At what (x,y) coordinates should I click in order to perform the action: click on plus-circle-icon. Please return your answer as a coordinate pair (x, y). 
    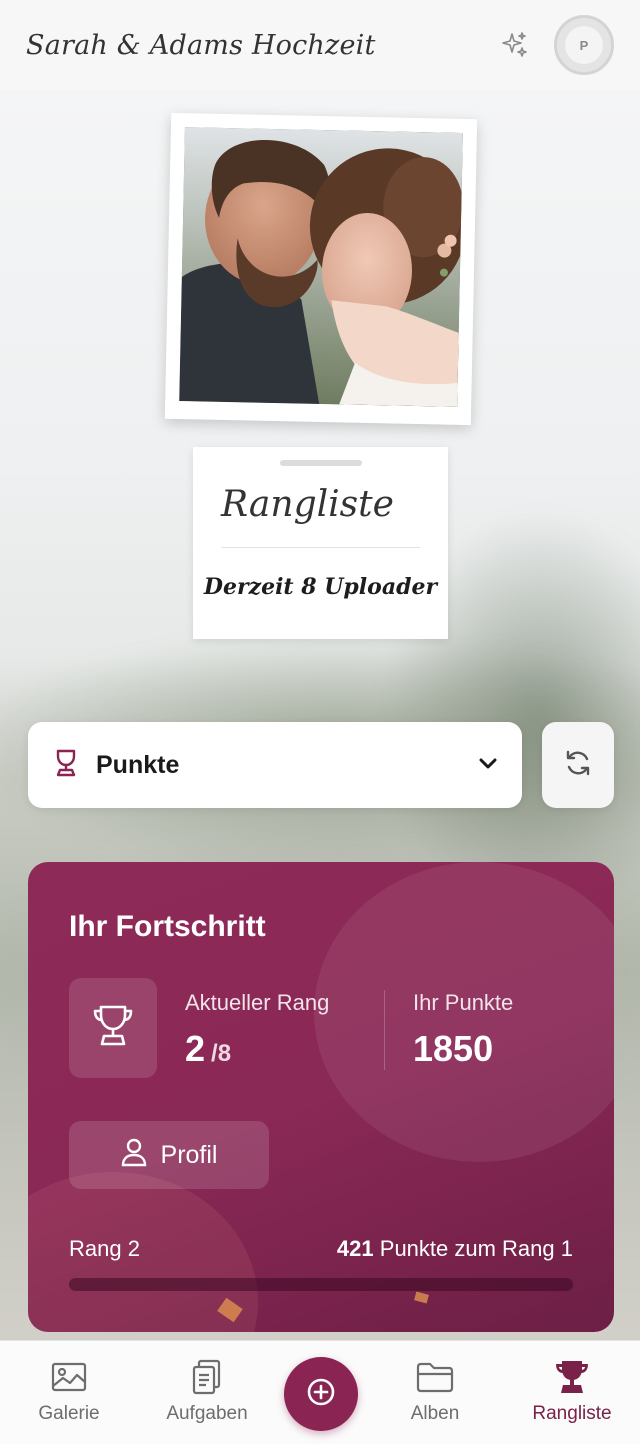
    Looking at the image, I should click on (321, 1394).